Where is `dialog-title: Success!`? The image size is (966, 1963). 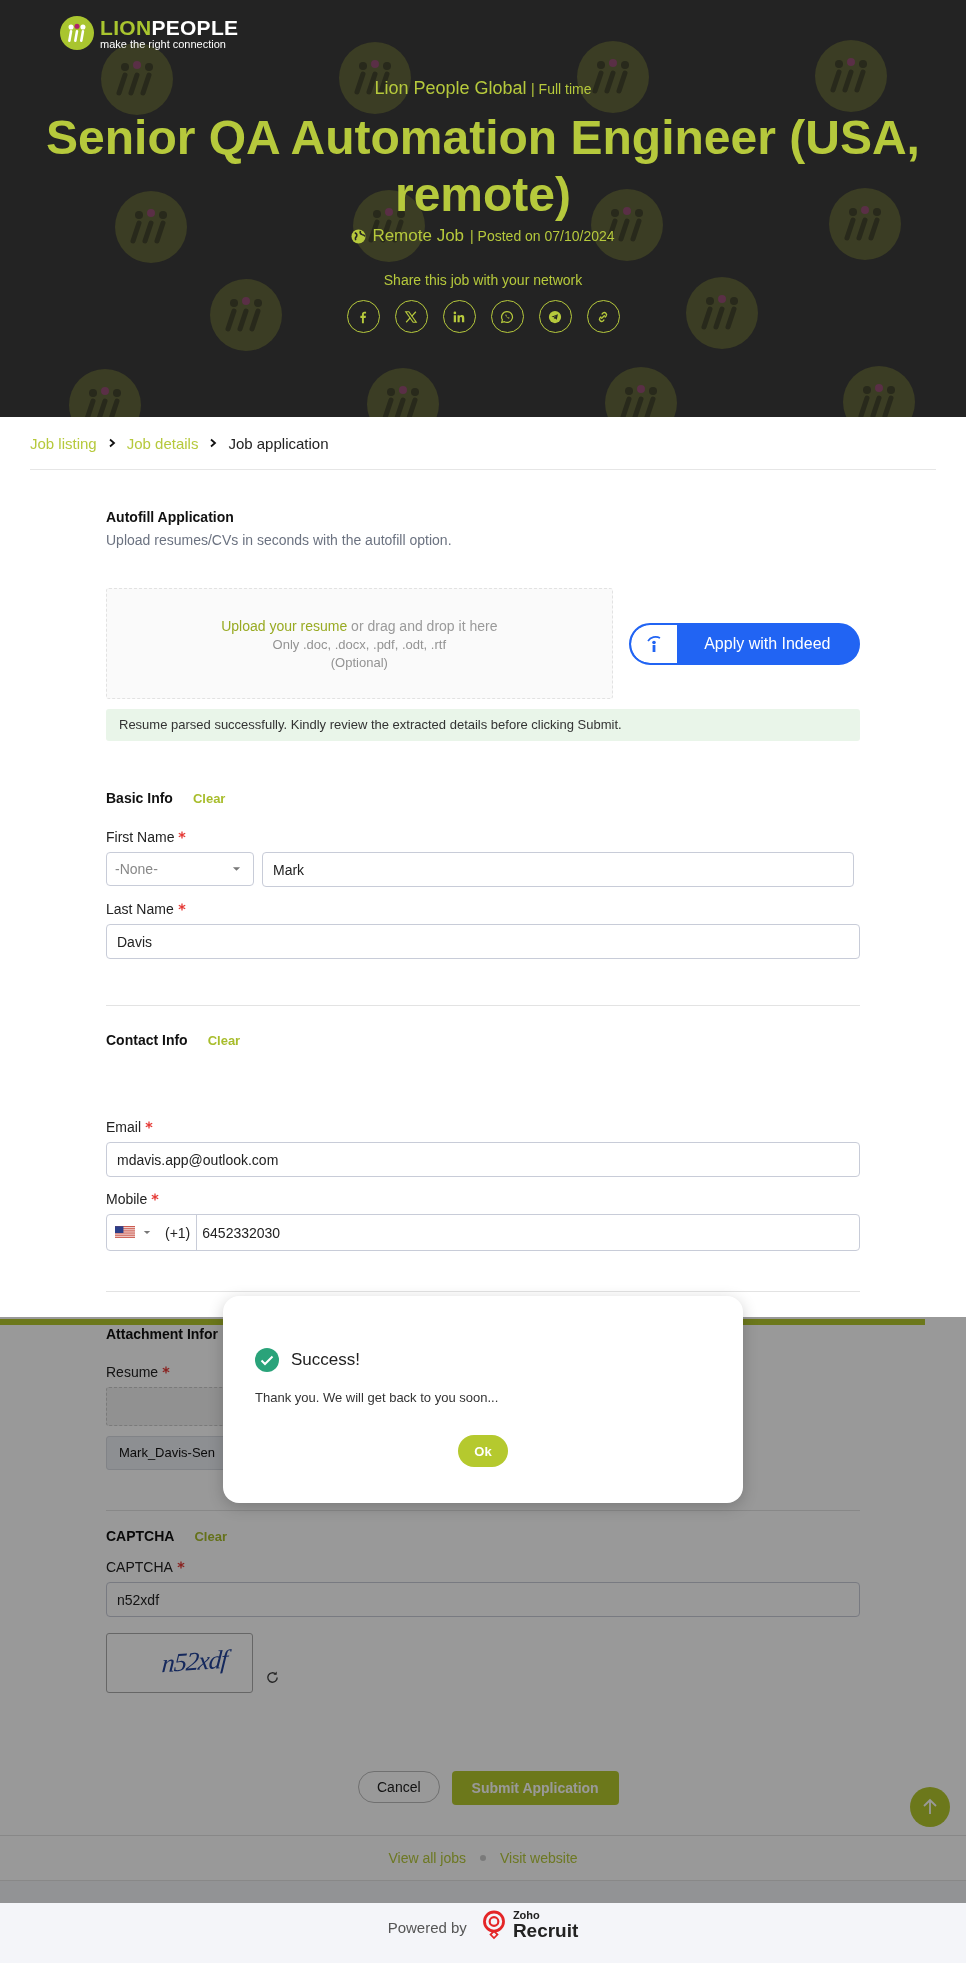
dialog-title: Success! is located at coordinates (325, 1360).